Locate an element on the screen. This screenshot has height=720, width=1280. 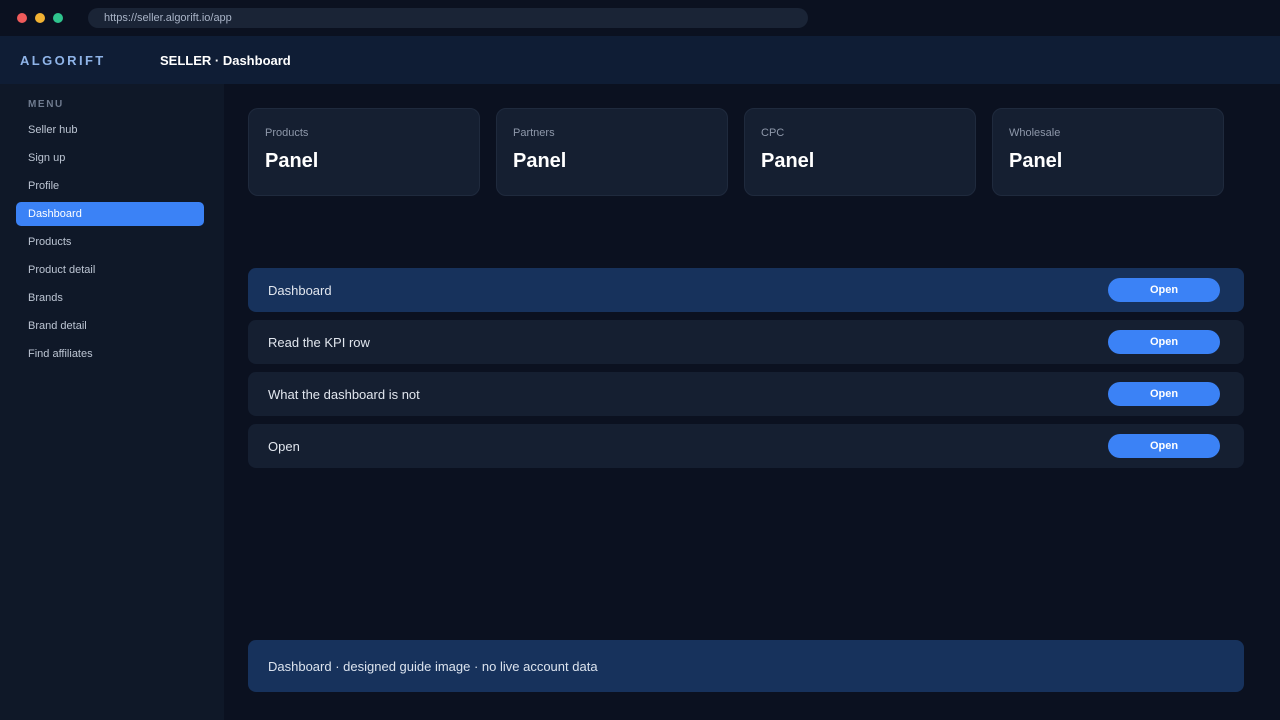
kpi-label: Partners is located at coordinates (534, 133).